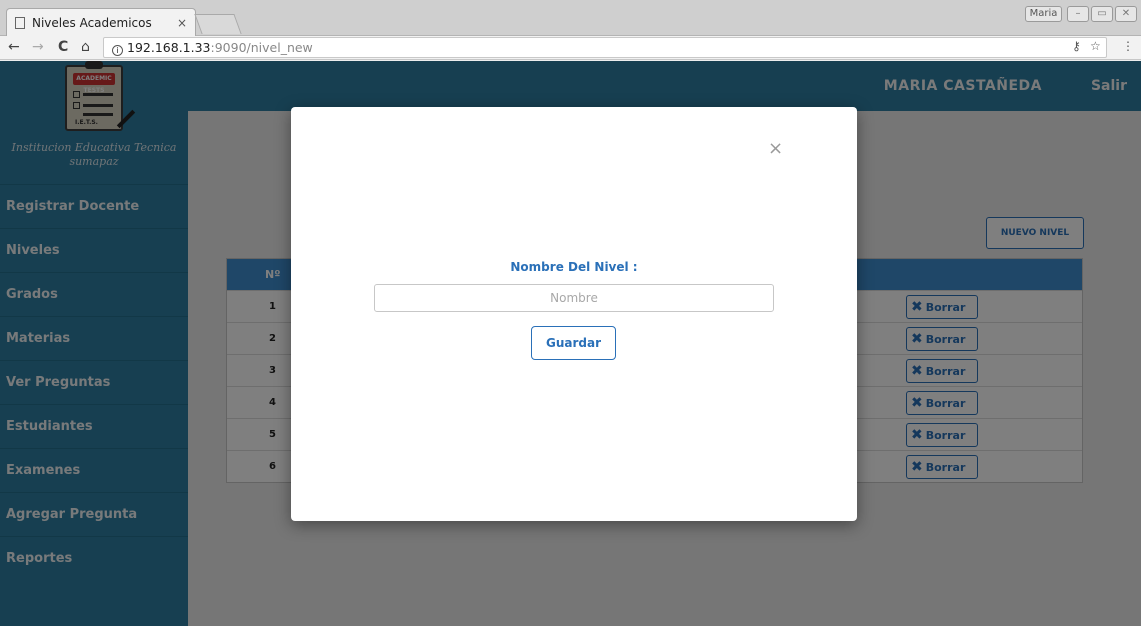 The width and height of the screenshot is (1141, 626). I want to click on back-arrow-icon: ←, so click(14, 47).